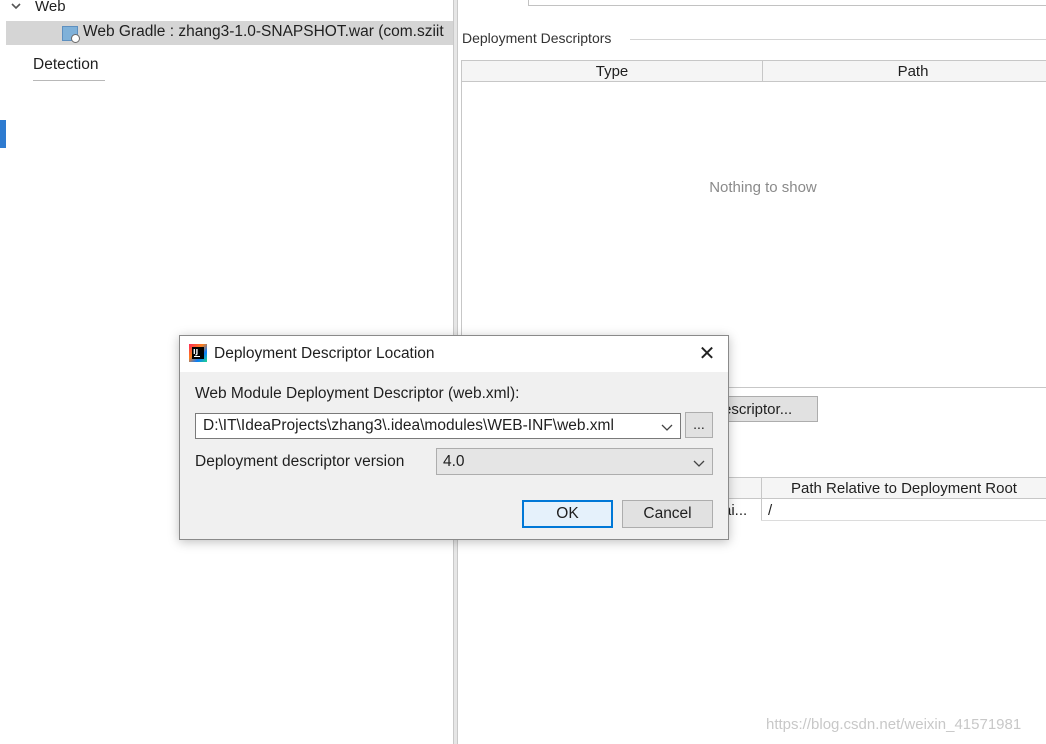  Describe the element at coordinates (75, 38) in the screenshot. I see `web-facet-overlay-icon` at that location.